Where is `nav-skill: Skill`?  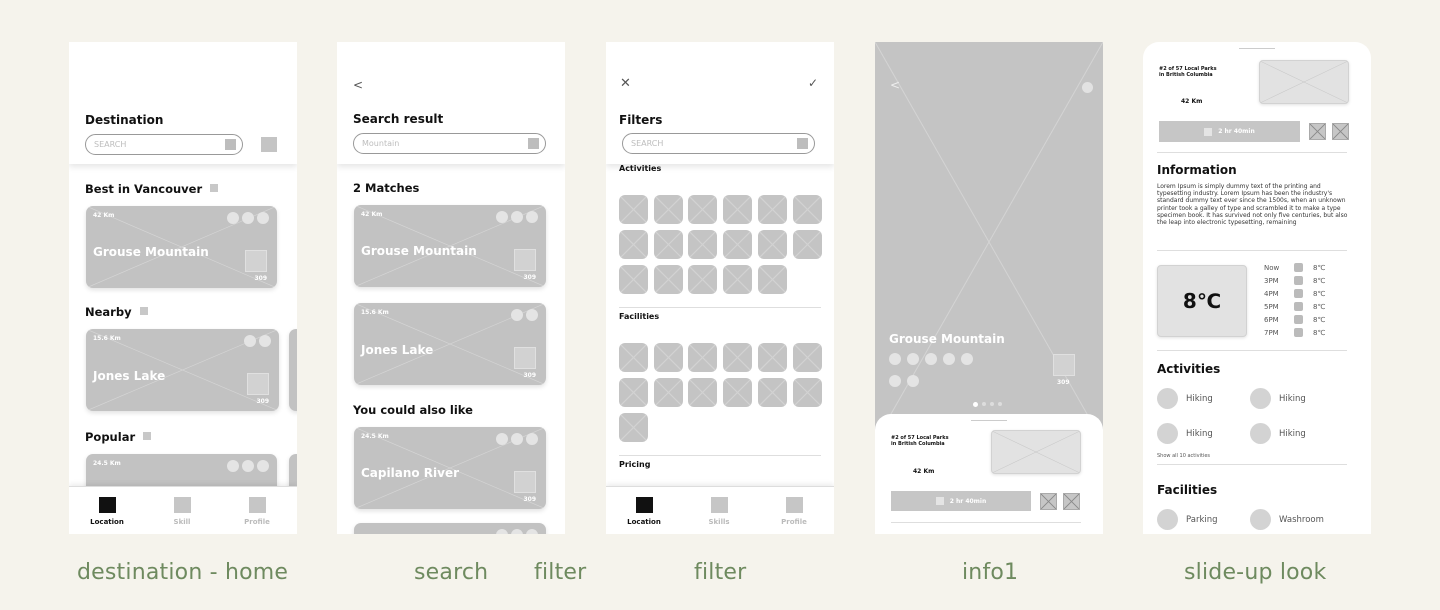
nav-skill: Skill is located at coordinates (182, 511).